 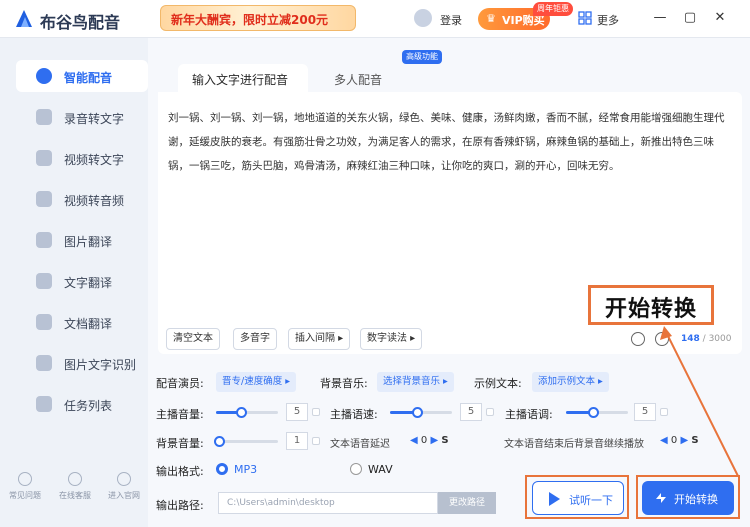 What do you see at coordinates (180, 505) in the screenshot?
I see `path-label: 输出路径:` at bounding box center [180, 505].